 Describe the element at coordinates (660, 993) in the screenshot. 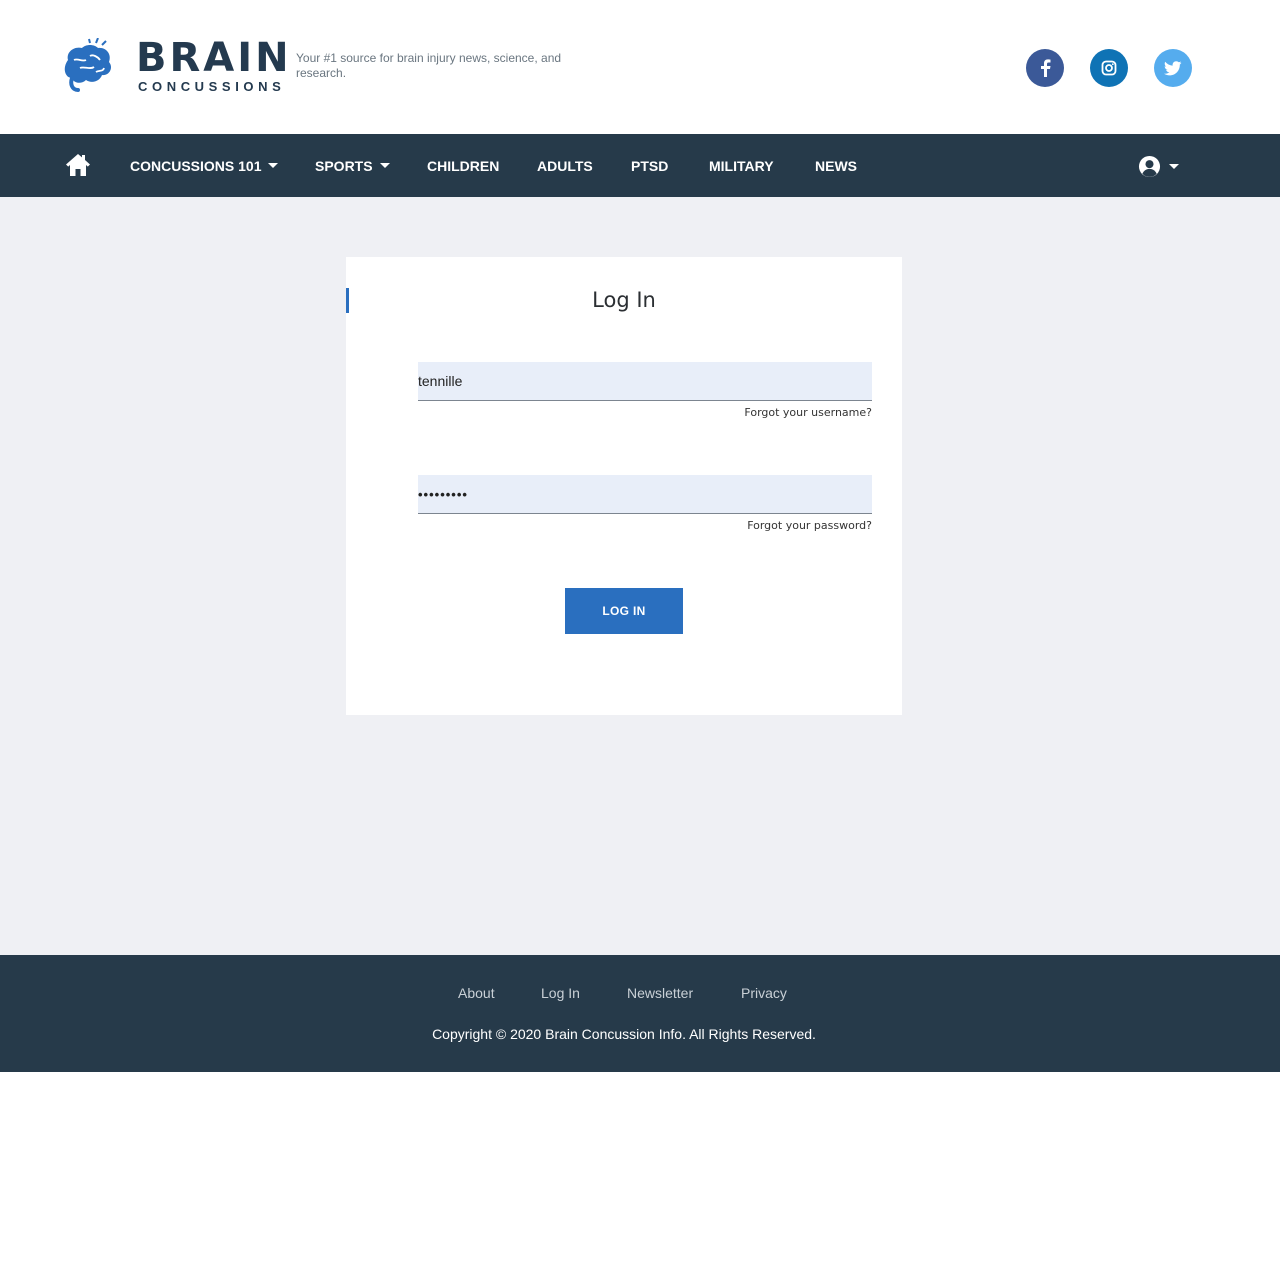

I see `footer-link-newsletter: Newsletter` at that location.